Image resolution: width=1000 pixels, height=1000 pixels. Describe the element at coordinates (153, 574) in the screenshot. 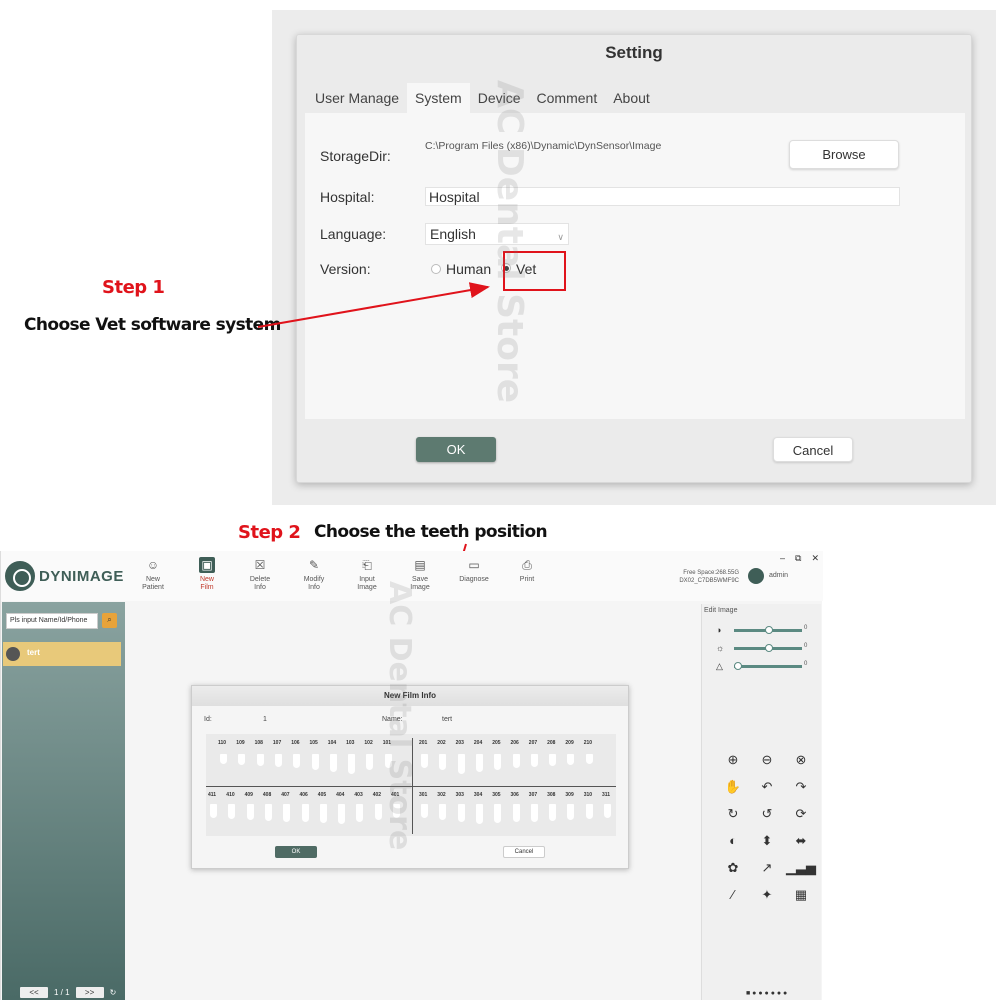

I see `new-patient-button: ☺ New Patient` at that location.